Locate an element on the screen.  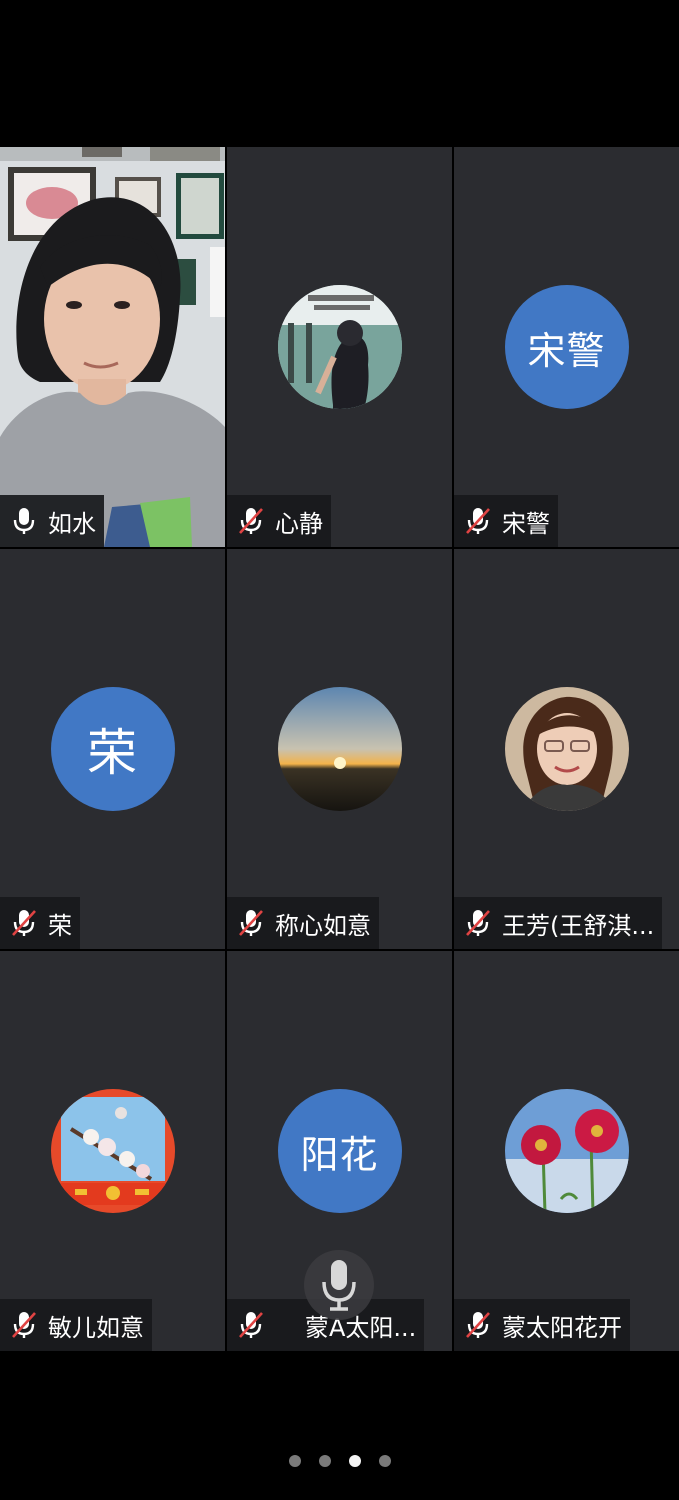
participant-name: 蒙太阳花开 is located at coordinates (562, 1327).